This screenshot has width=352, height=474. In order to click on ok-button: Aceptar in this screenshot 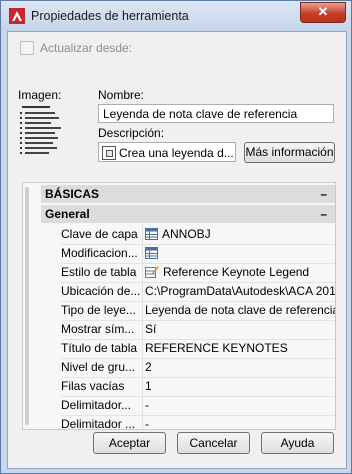, I will do `click(129, 443)`.